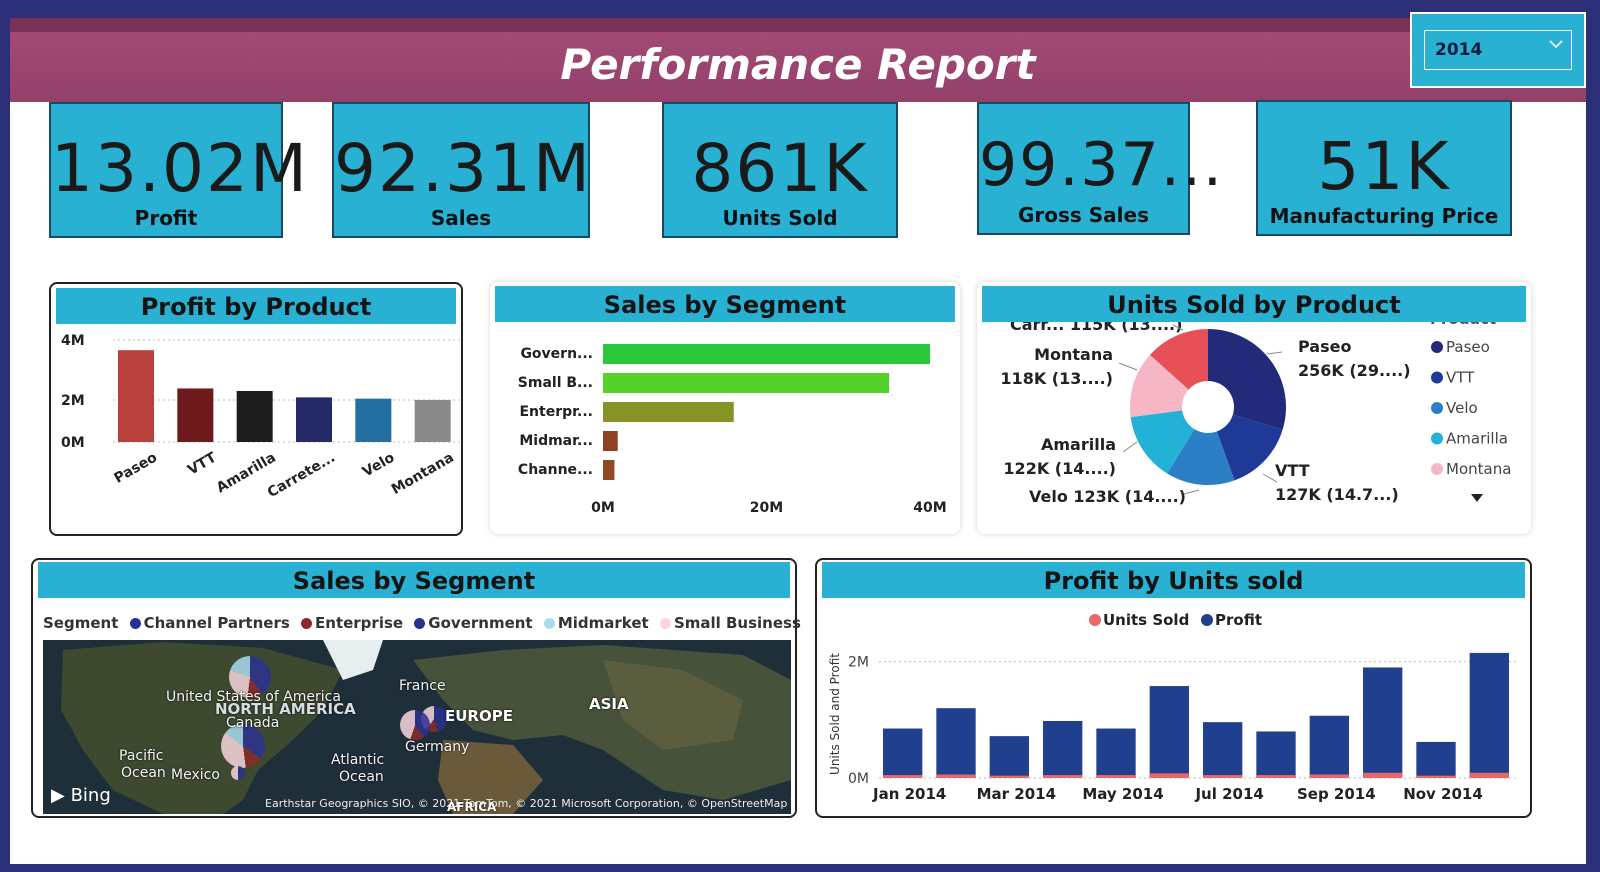  What do you see at coordinates (596, 623) in the screenshot?
I see `legend-item: Midmarket` at bounding box center [596, 623].